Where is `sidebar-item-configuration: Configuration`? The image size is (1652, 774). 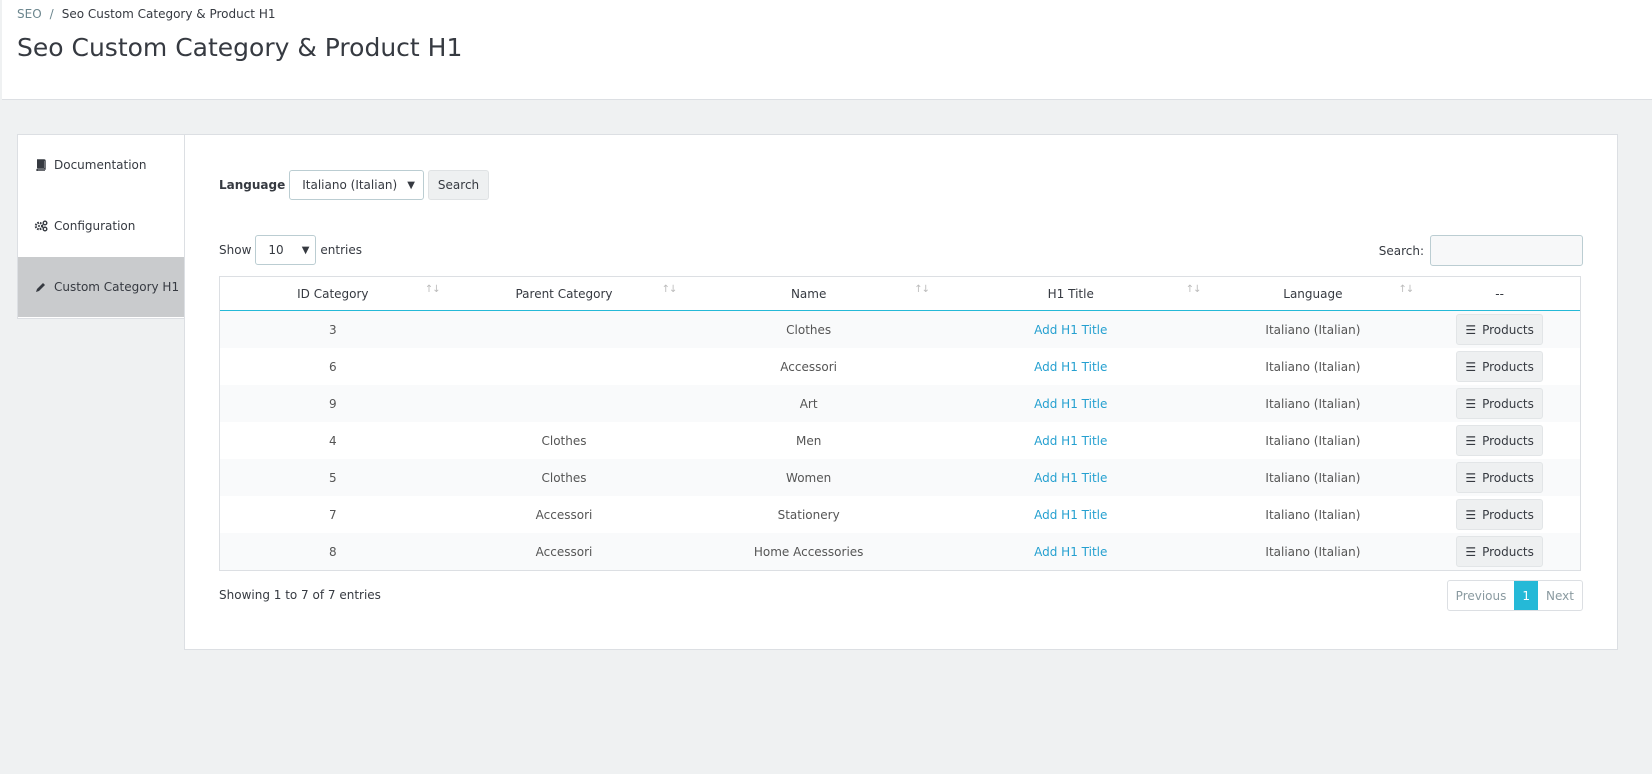
sidebar-item-configuration: Configuration is located at coordinates (101, 226).